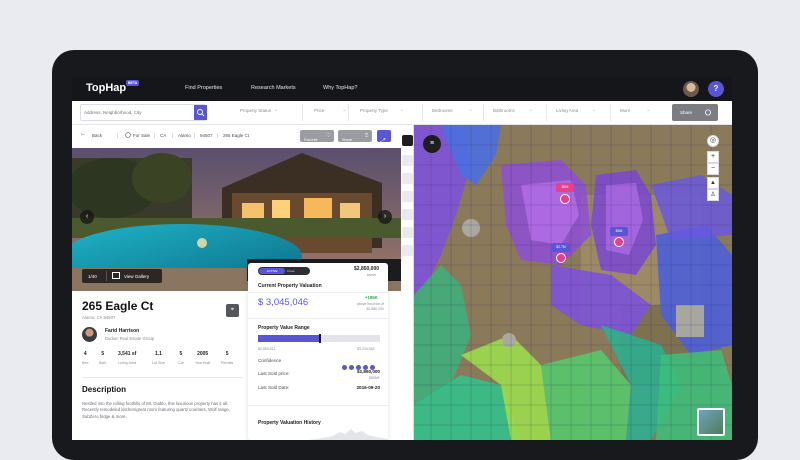 The image size is (800, 460). What do you see at coordinates (374, 110) in the screenshot?
I see `filter-label: Property Type` at bounding box center [374, 110].